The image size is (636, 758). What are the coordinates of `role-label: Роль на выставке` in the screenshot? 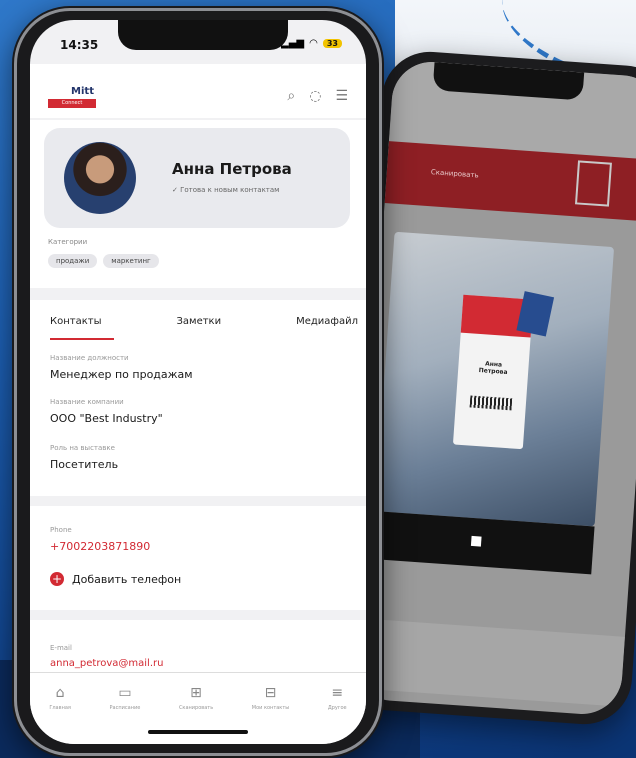 It's located at (82, 448).